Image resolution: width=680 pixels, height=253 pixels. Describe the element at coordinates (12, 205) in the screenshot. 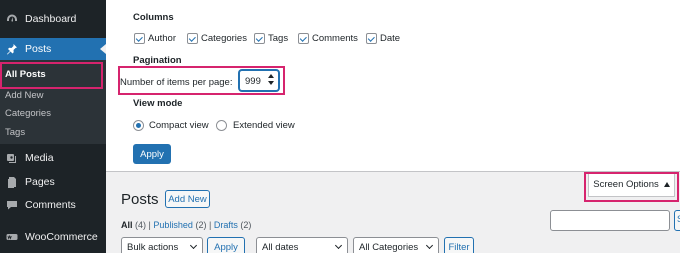

I see `comments-icon` at that location.